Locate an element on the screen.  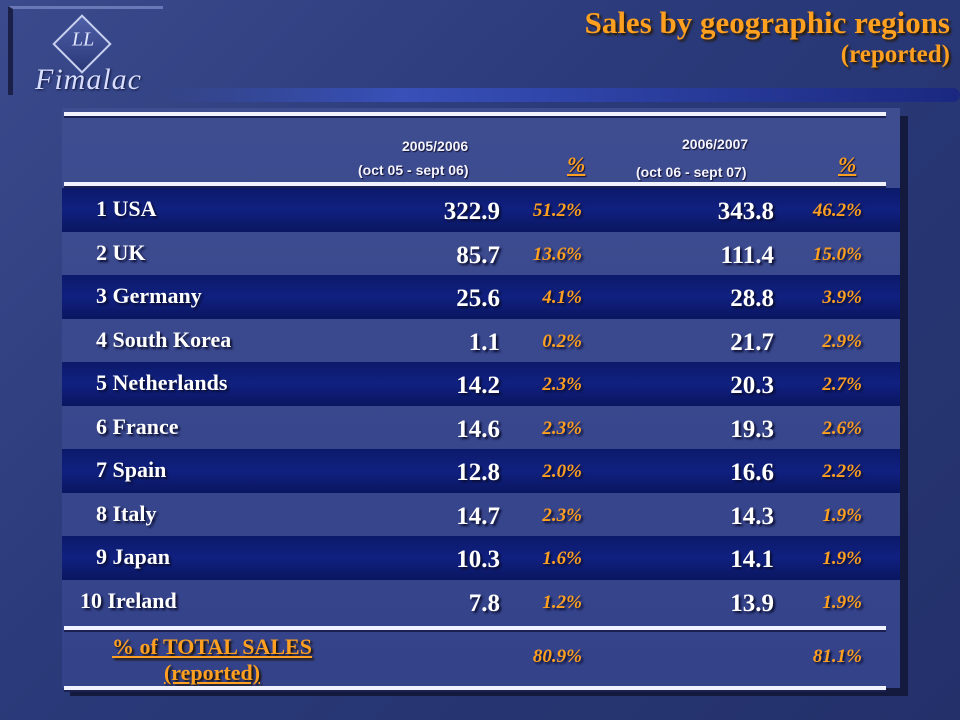
table-row: 4 South Korea 1.1 0.2% 21.7 2.9% is located at coordinates (481, 341).